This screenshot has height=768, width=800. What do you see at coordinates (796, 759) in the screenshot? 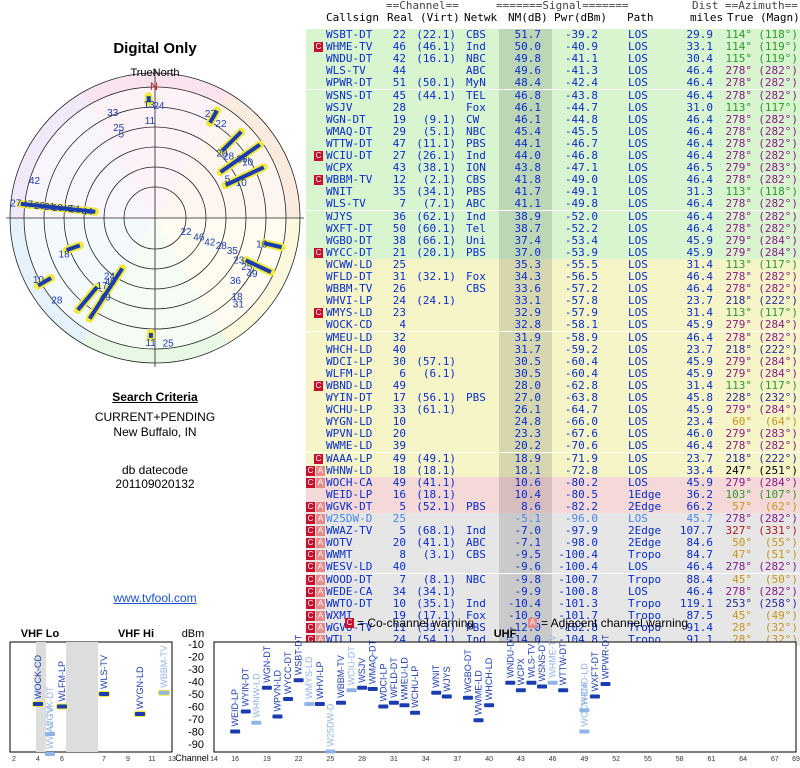
I see `uhf-channel-tick: 69` at bounding box center [796, 759].